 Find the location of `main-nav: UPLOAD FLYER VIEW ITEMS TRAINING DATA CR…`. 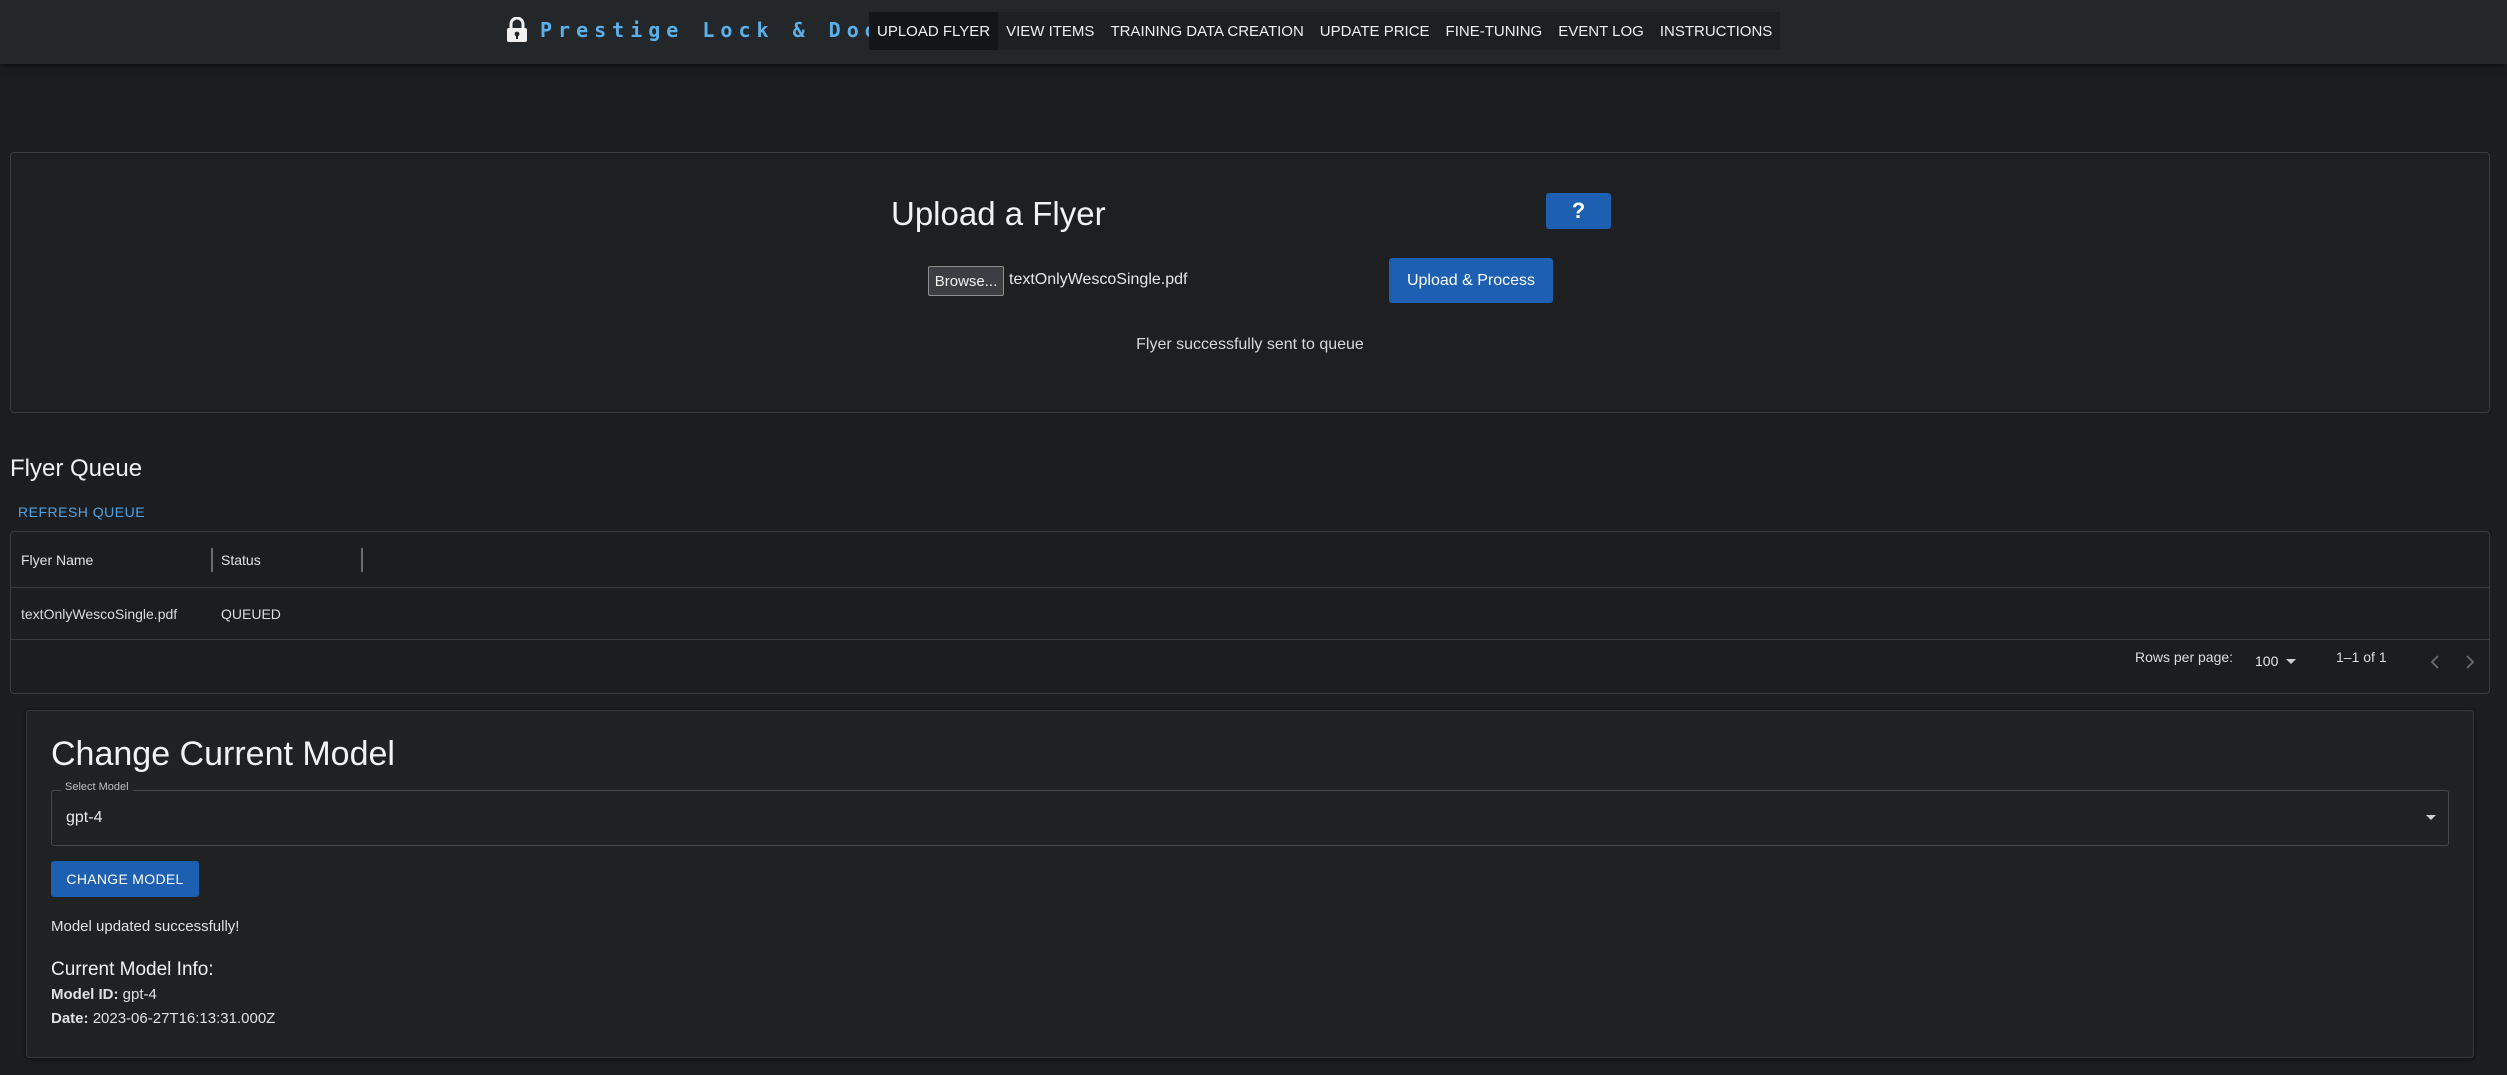

main-nav: UPLOAD FLYER VIEW ITEMS TRAINING DATA CR… is located at coordinates (1325, 31).